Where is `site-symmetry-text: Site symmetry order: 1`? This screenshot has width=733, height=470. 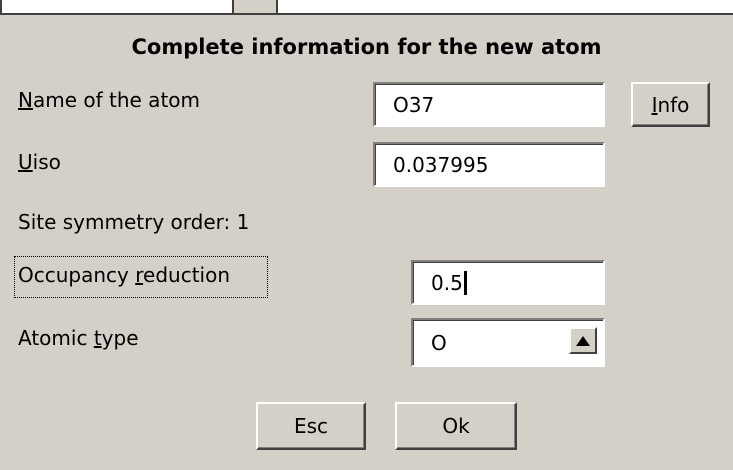 site-symmetry-text: Site symmetry order: 1 is located at coordinates (134, 222).